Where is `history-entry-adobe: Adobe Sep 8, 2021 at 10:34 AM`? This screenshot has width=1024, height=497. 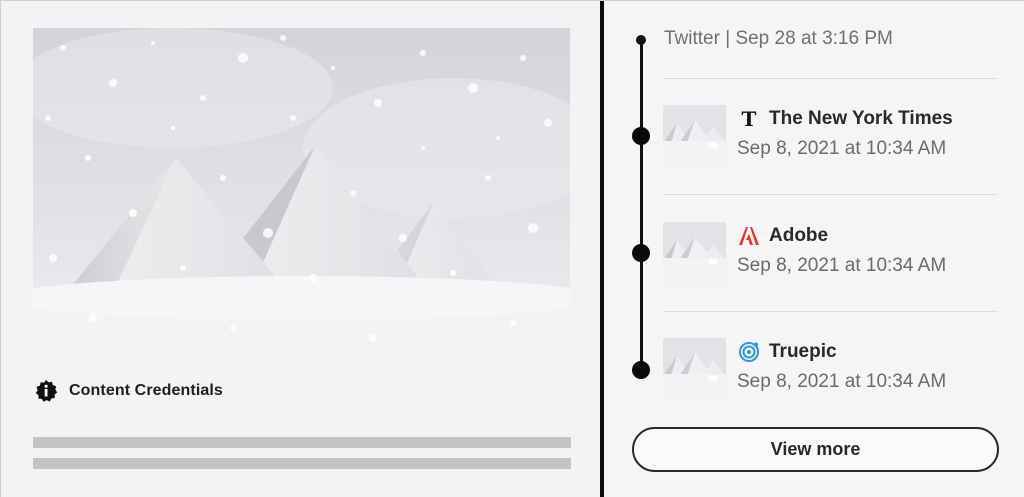
history-entry-adobe: Adobe Sep 8, 2021 at 10:34 AM is located at coordinates (833, 255).